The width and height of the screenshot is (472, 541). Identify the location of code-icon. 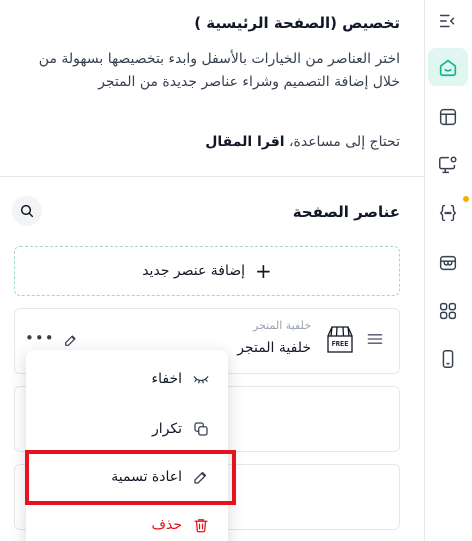
(448, 213).